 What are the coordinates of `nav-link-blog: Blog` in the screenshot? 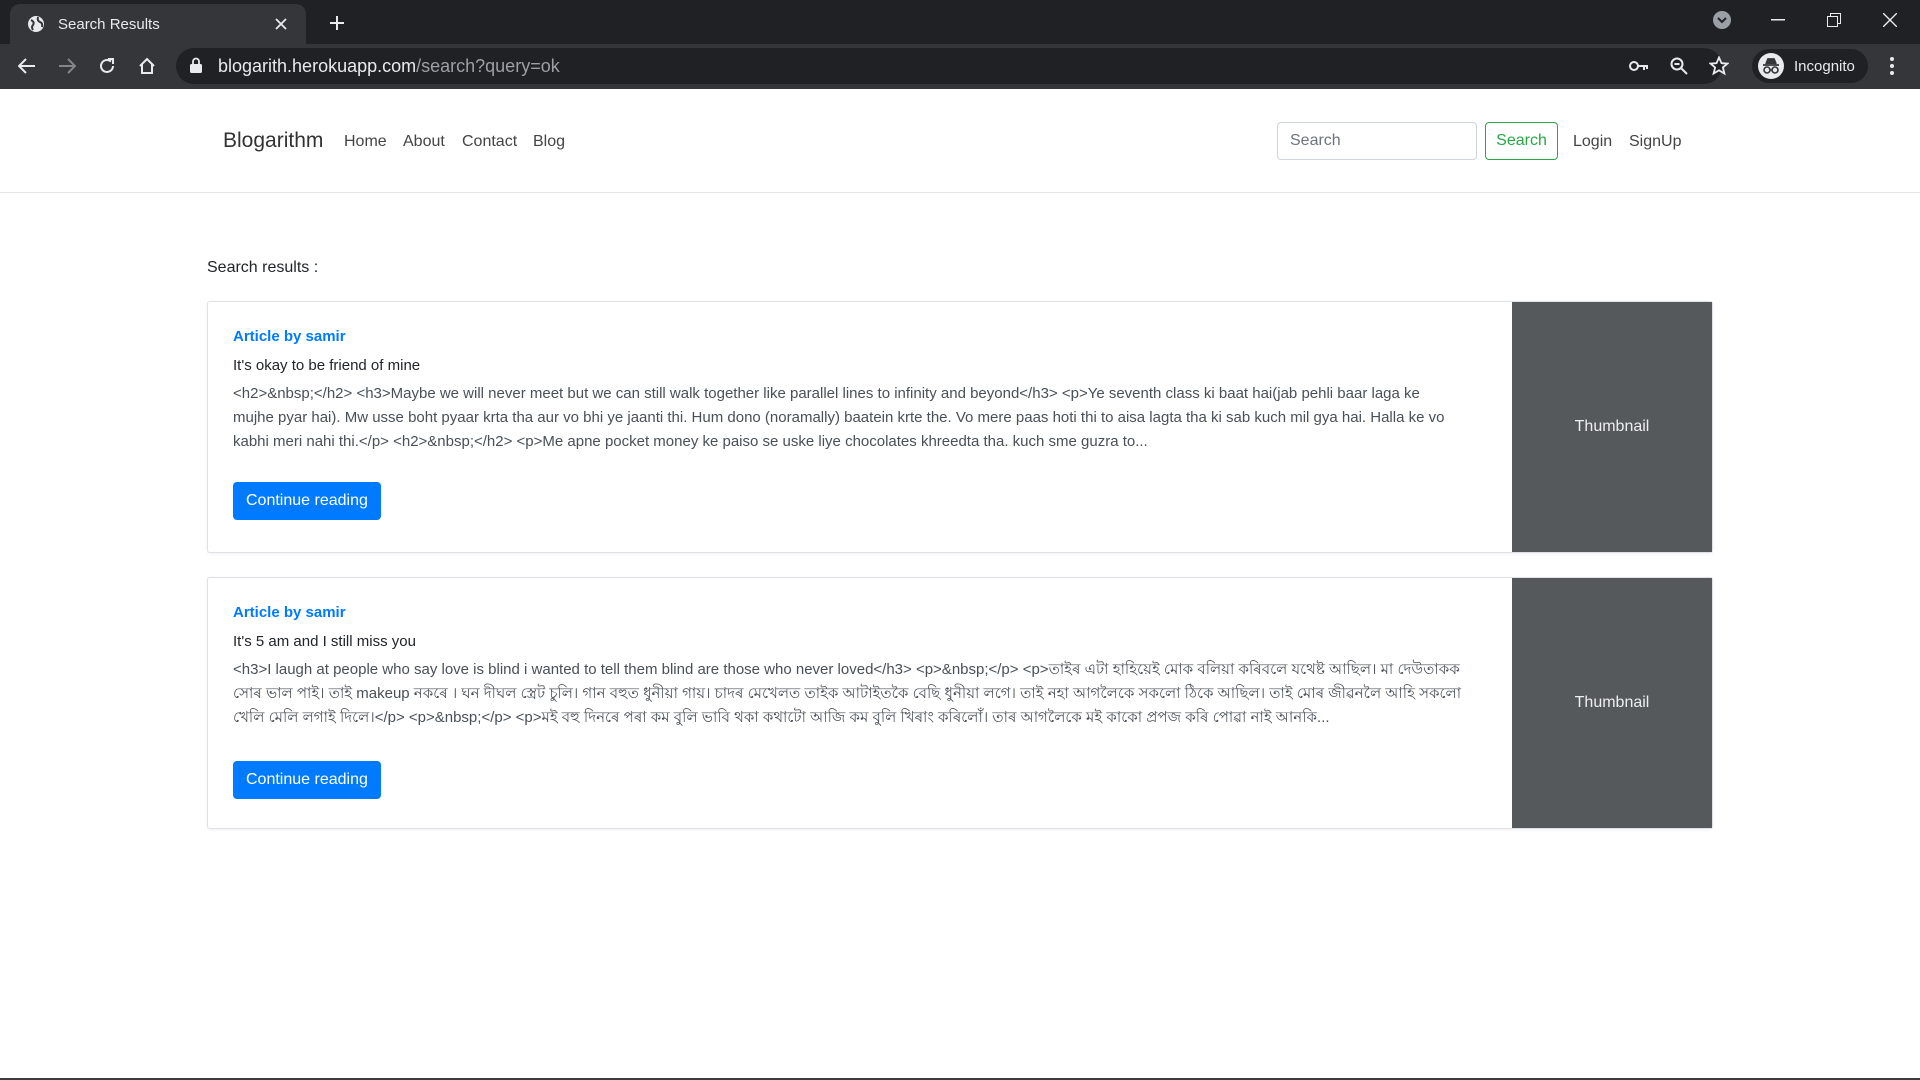 It's located at (549, 142).